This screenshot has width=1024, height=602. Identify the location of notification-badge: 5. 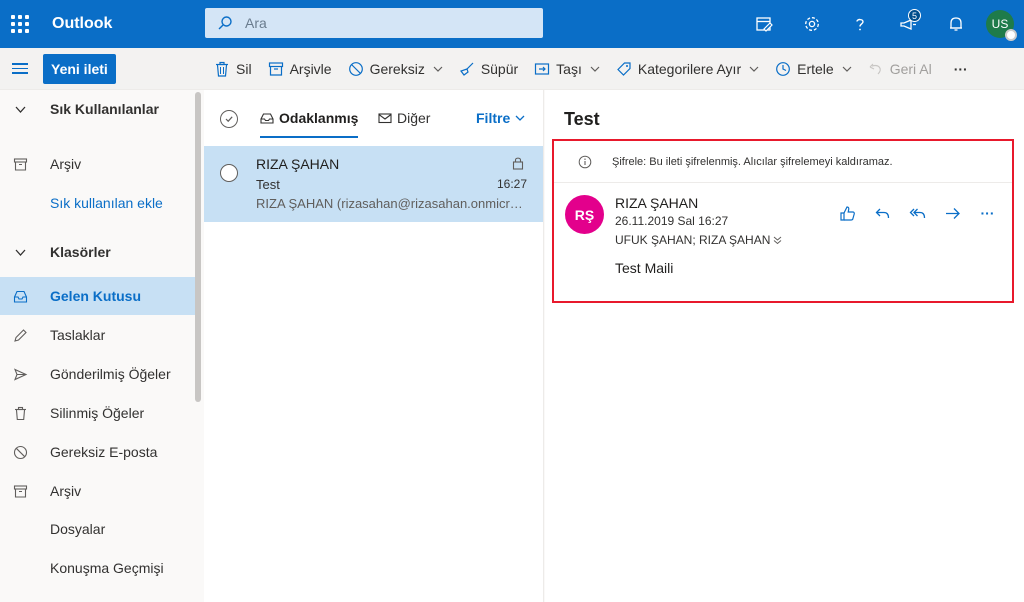
(914, 15).